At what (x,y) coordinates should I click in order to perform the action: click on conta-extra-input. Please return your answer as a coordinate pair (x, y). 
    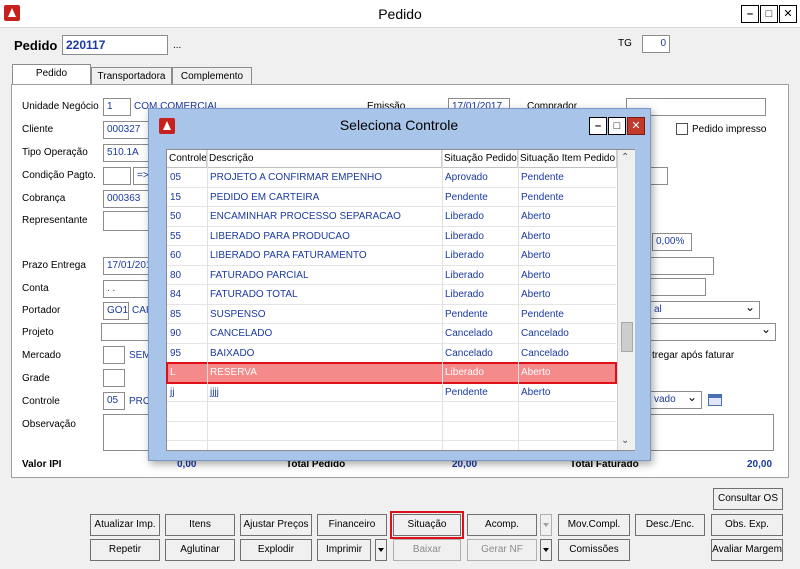
    Looking at the image, I should click on (678, 287).